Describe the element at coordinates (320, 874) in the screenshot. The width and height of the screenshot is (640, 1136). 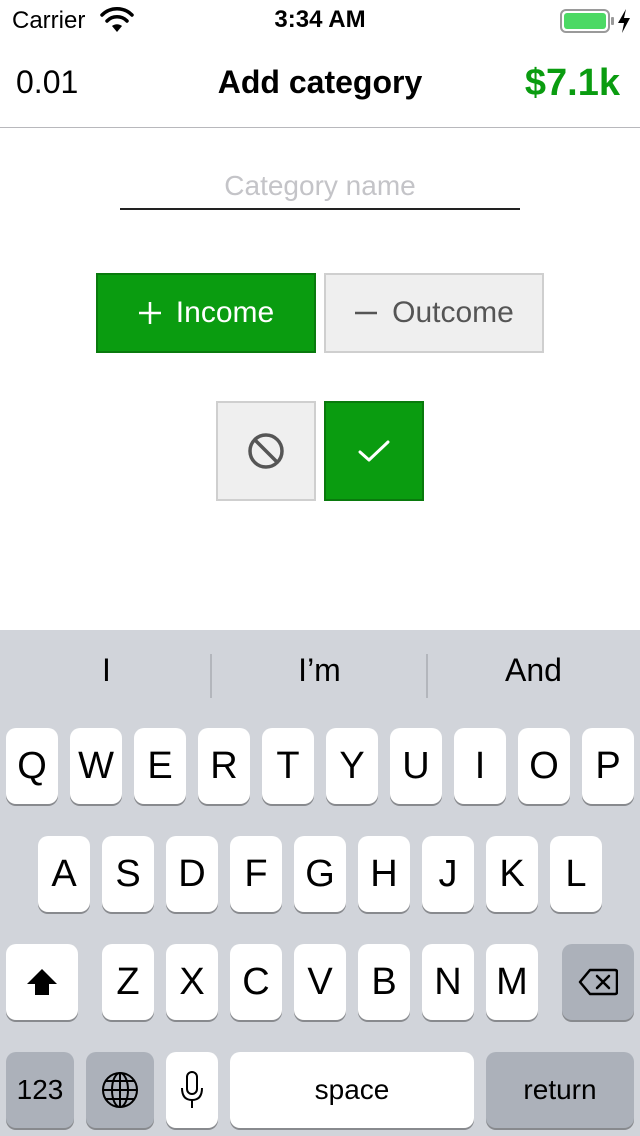
I see `key-g: G` at that location.